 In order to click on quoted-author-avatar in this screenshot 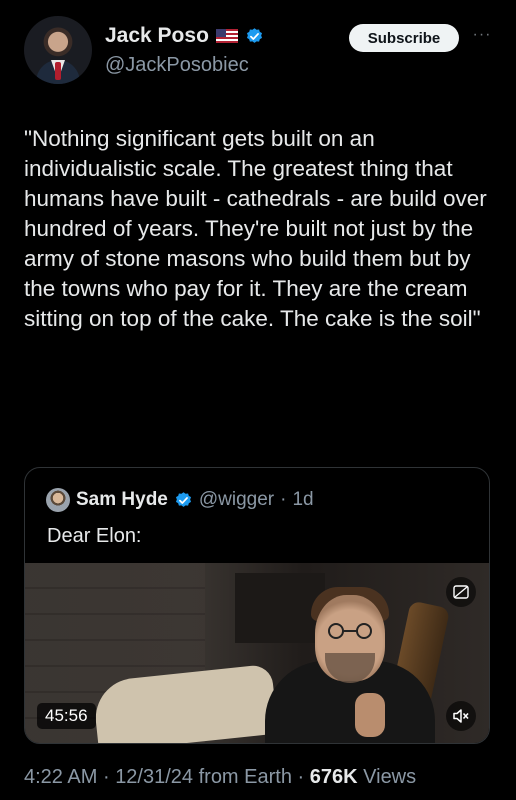, I will do `click(58, 500)`.